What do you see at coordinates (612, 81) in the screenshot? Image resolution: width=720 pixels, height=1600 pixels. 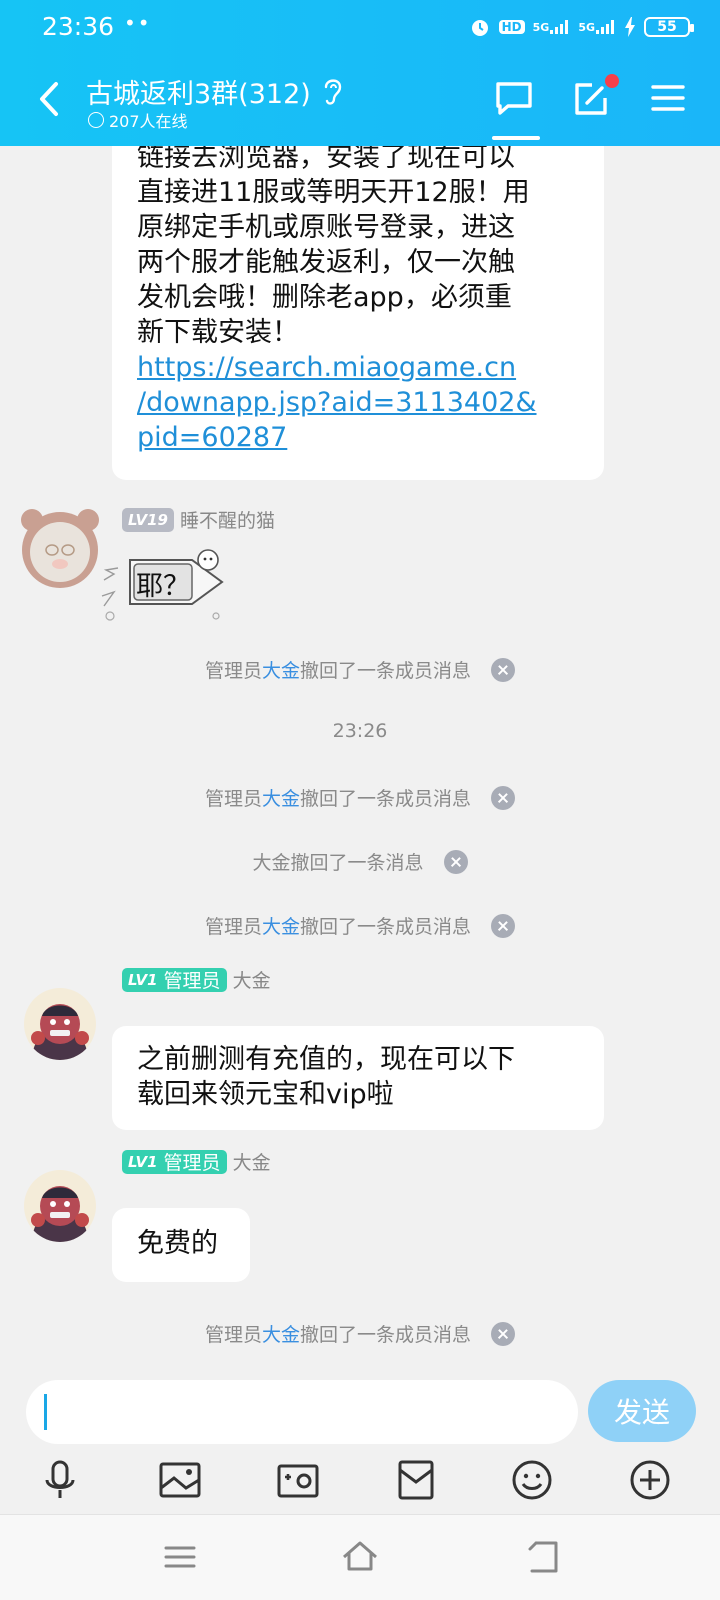 I see `notification-dot` at bounding box center [612, 81].